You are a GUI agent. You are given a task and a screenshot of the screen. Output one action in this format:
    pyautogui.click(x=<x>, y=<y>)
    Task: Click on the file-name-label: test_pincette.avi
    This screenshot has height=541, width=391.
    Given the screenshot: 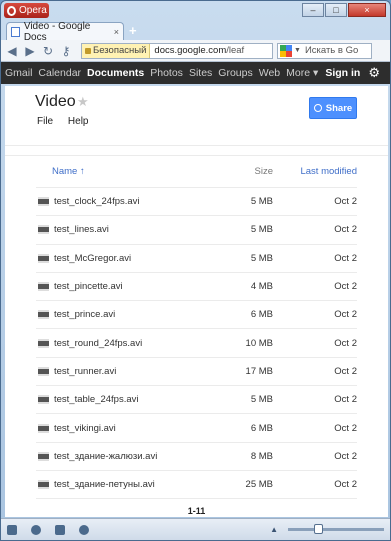 What is the action you would take?
    pyautogui.click(x=88, y=286)
    